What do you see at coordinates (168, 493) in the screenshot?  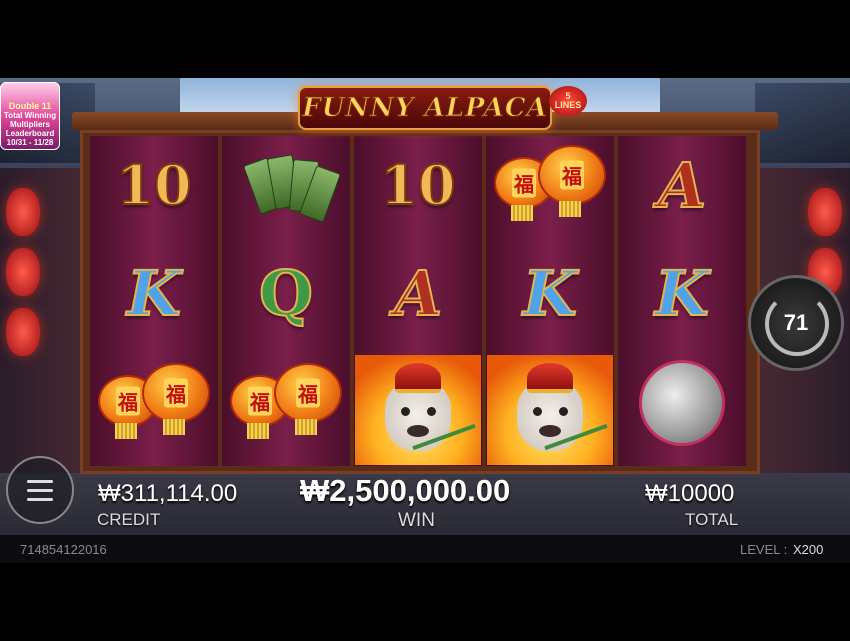 I see `credit-value: ₩311,114.00` at bounding box center [168, 493].